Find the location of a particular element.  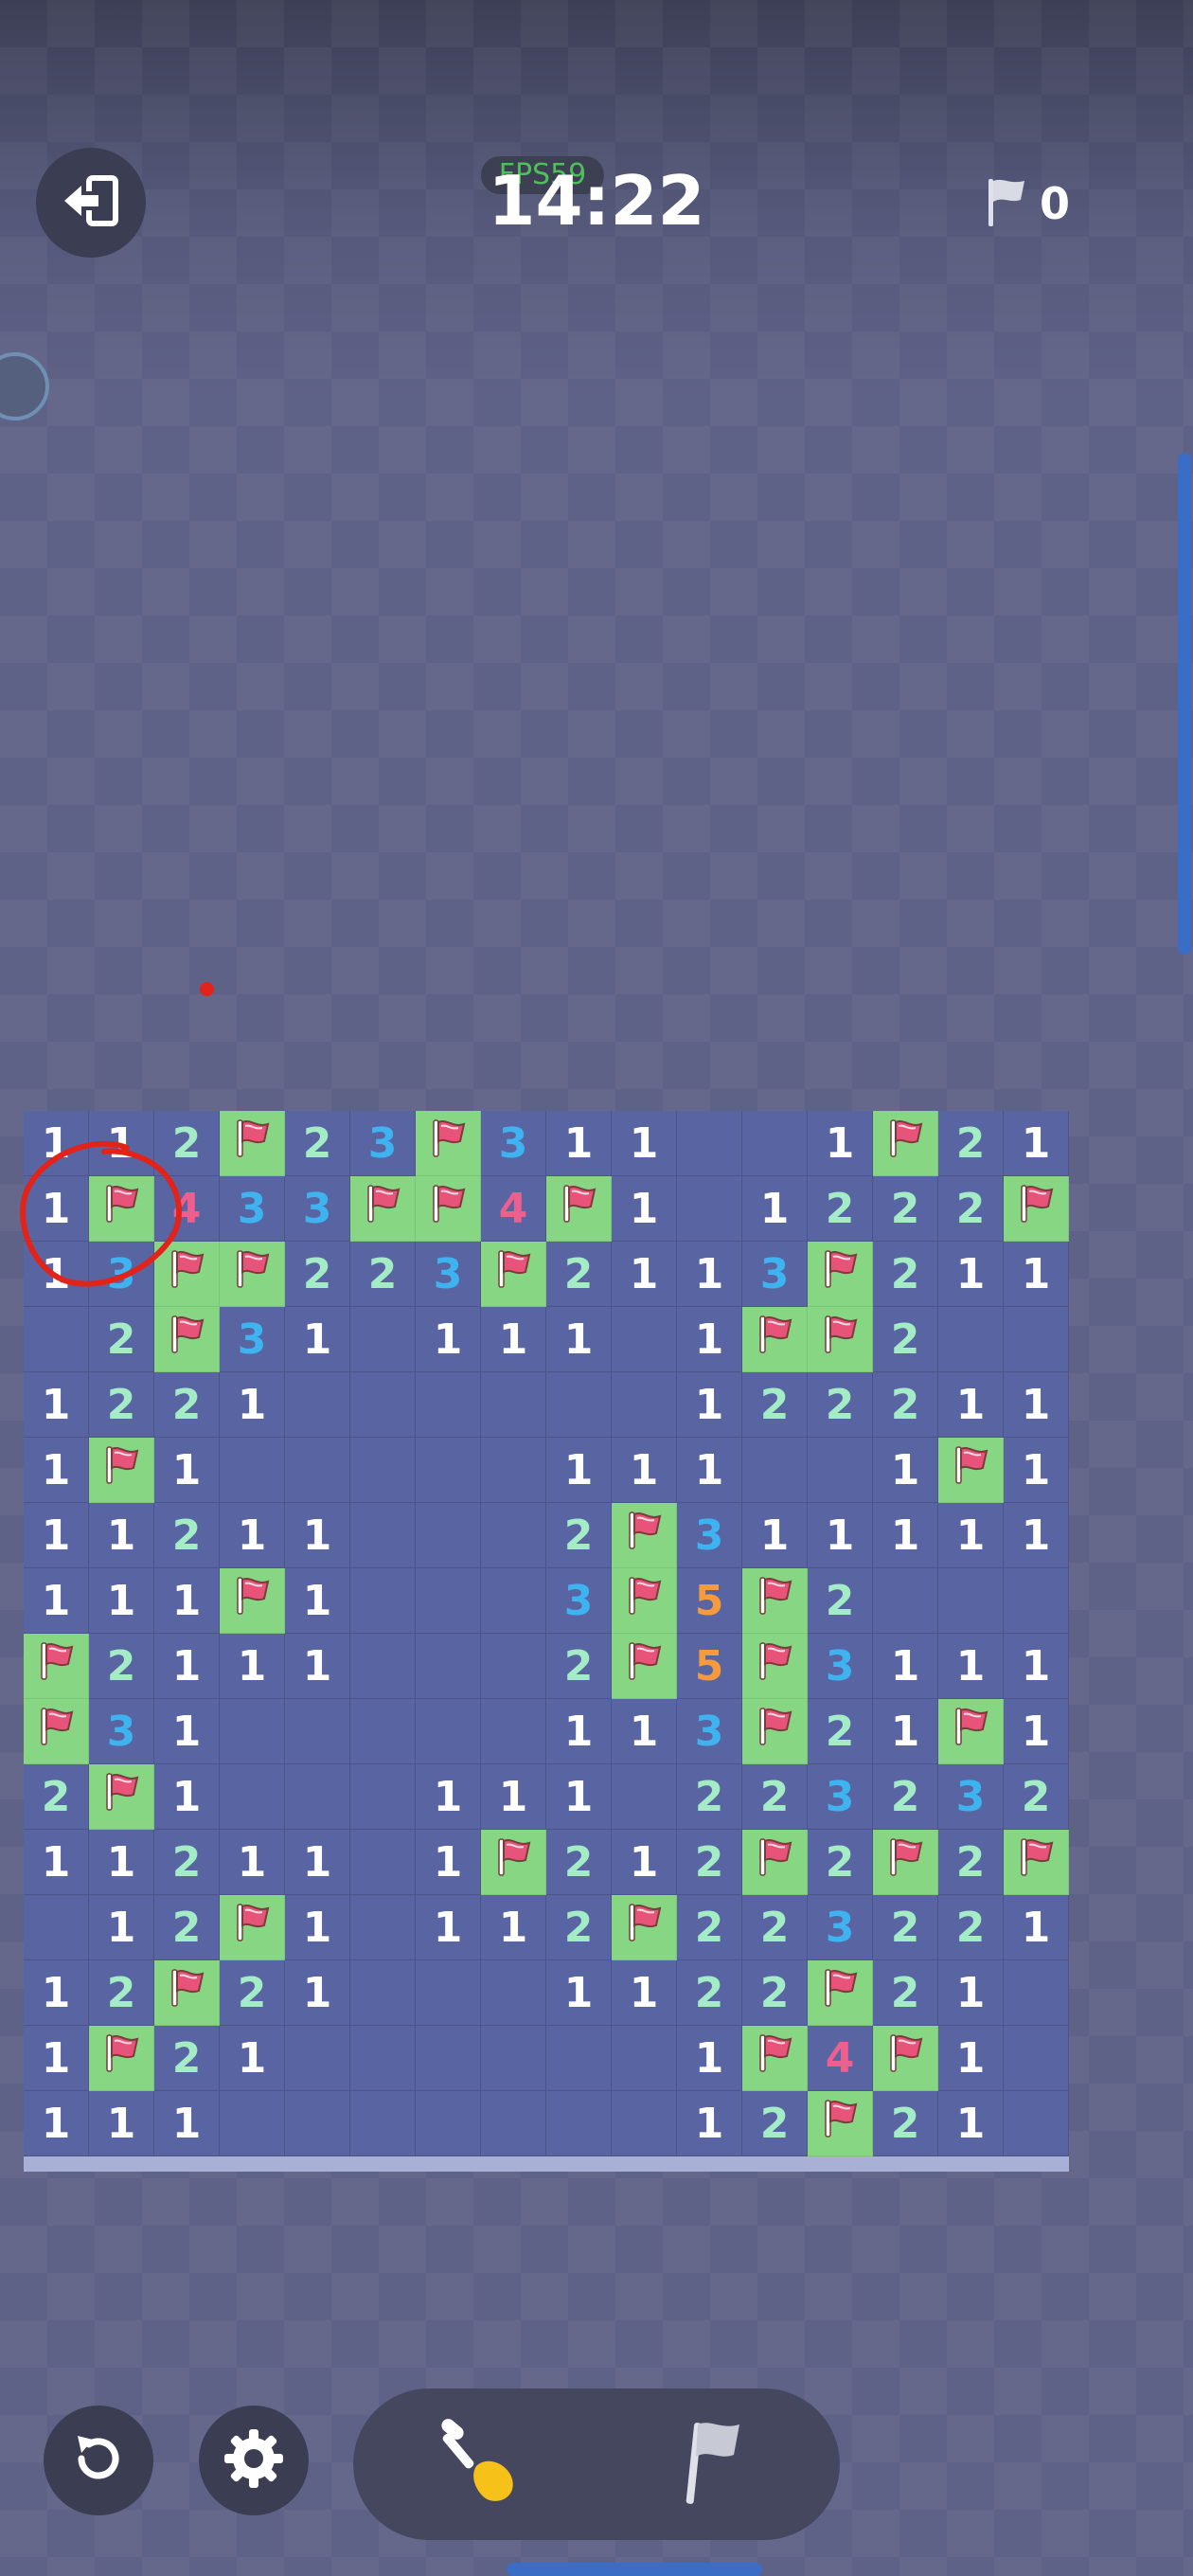

scrollbar is located at coordinates (1184, 704).